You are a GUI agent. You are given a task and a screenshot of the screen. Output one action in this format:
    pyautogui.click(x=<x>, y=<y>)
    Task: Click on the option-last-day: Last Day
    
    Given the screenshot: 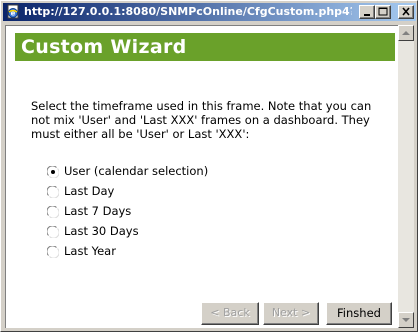 What is the action you would take?
    pyautogui.click(x=167, y=191)
    